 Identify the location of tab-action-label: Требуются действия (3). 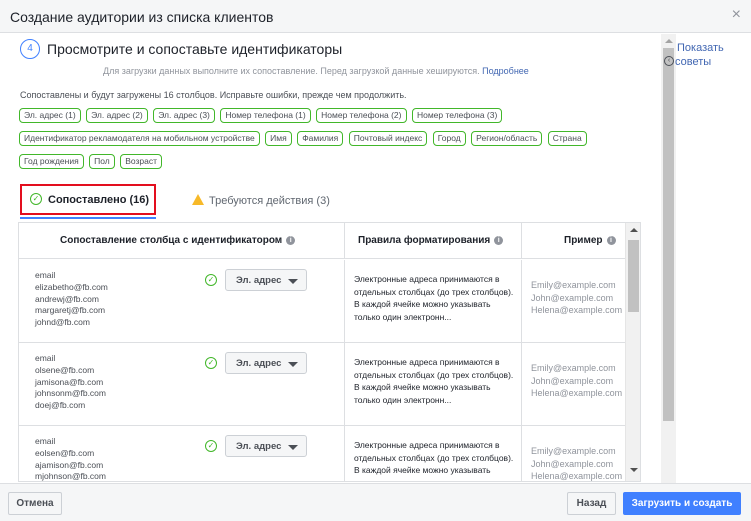
(269, 201).